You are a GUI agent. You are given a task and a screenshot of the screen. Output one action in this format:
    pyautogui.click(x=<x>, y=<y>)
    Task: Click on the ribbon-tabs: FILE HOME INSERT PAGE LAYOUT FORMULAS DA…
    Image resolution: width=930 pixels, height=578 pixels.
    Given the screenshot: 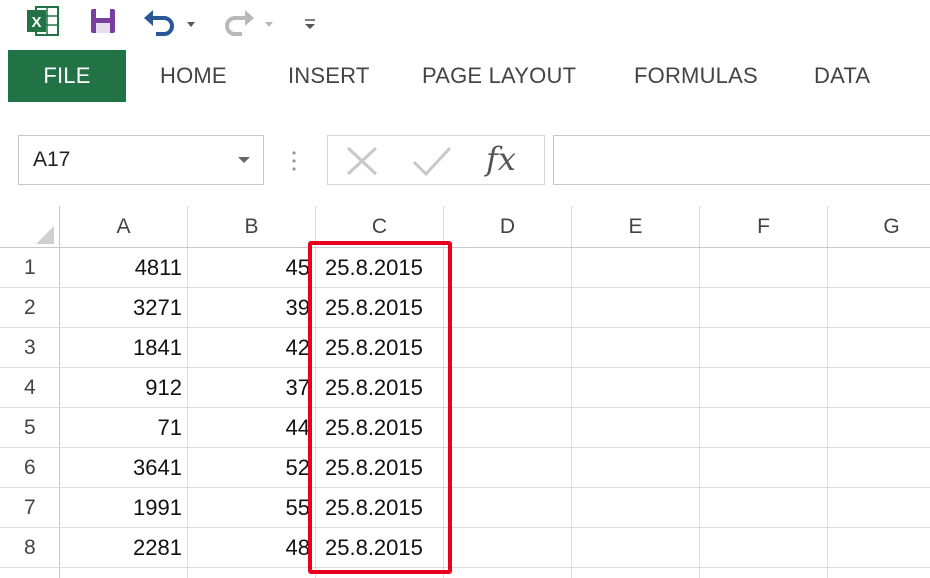 What is the action you would take?
    pyautogui.click(x=465, y=76)
    